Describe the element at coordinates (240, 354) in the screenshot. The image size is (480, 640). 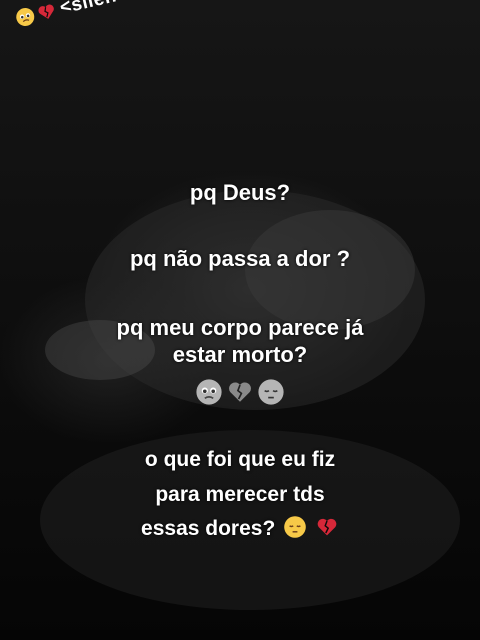
I see `caption-line-3b: estar morto?` at that location.